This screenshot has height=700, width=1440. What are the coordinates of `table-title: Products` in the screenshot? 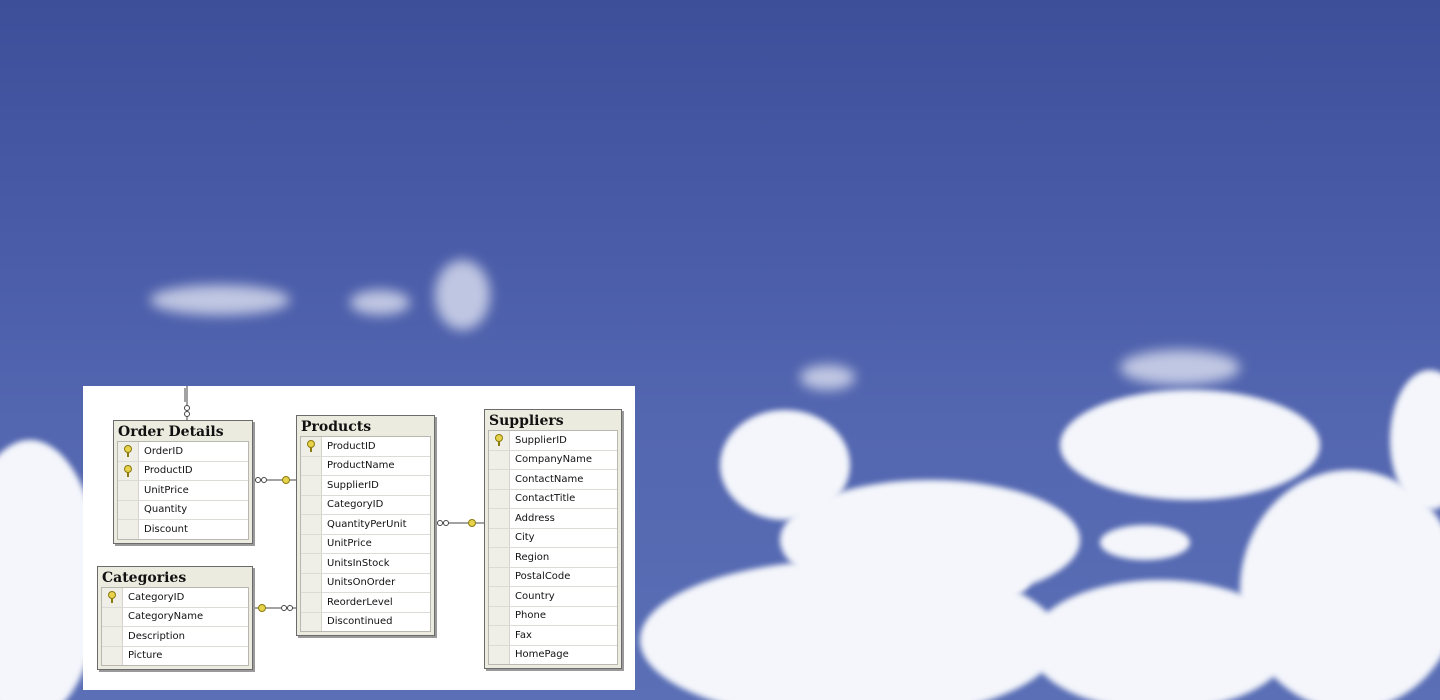 It's located at (336, 427).